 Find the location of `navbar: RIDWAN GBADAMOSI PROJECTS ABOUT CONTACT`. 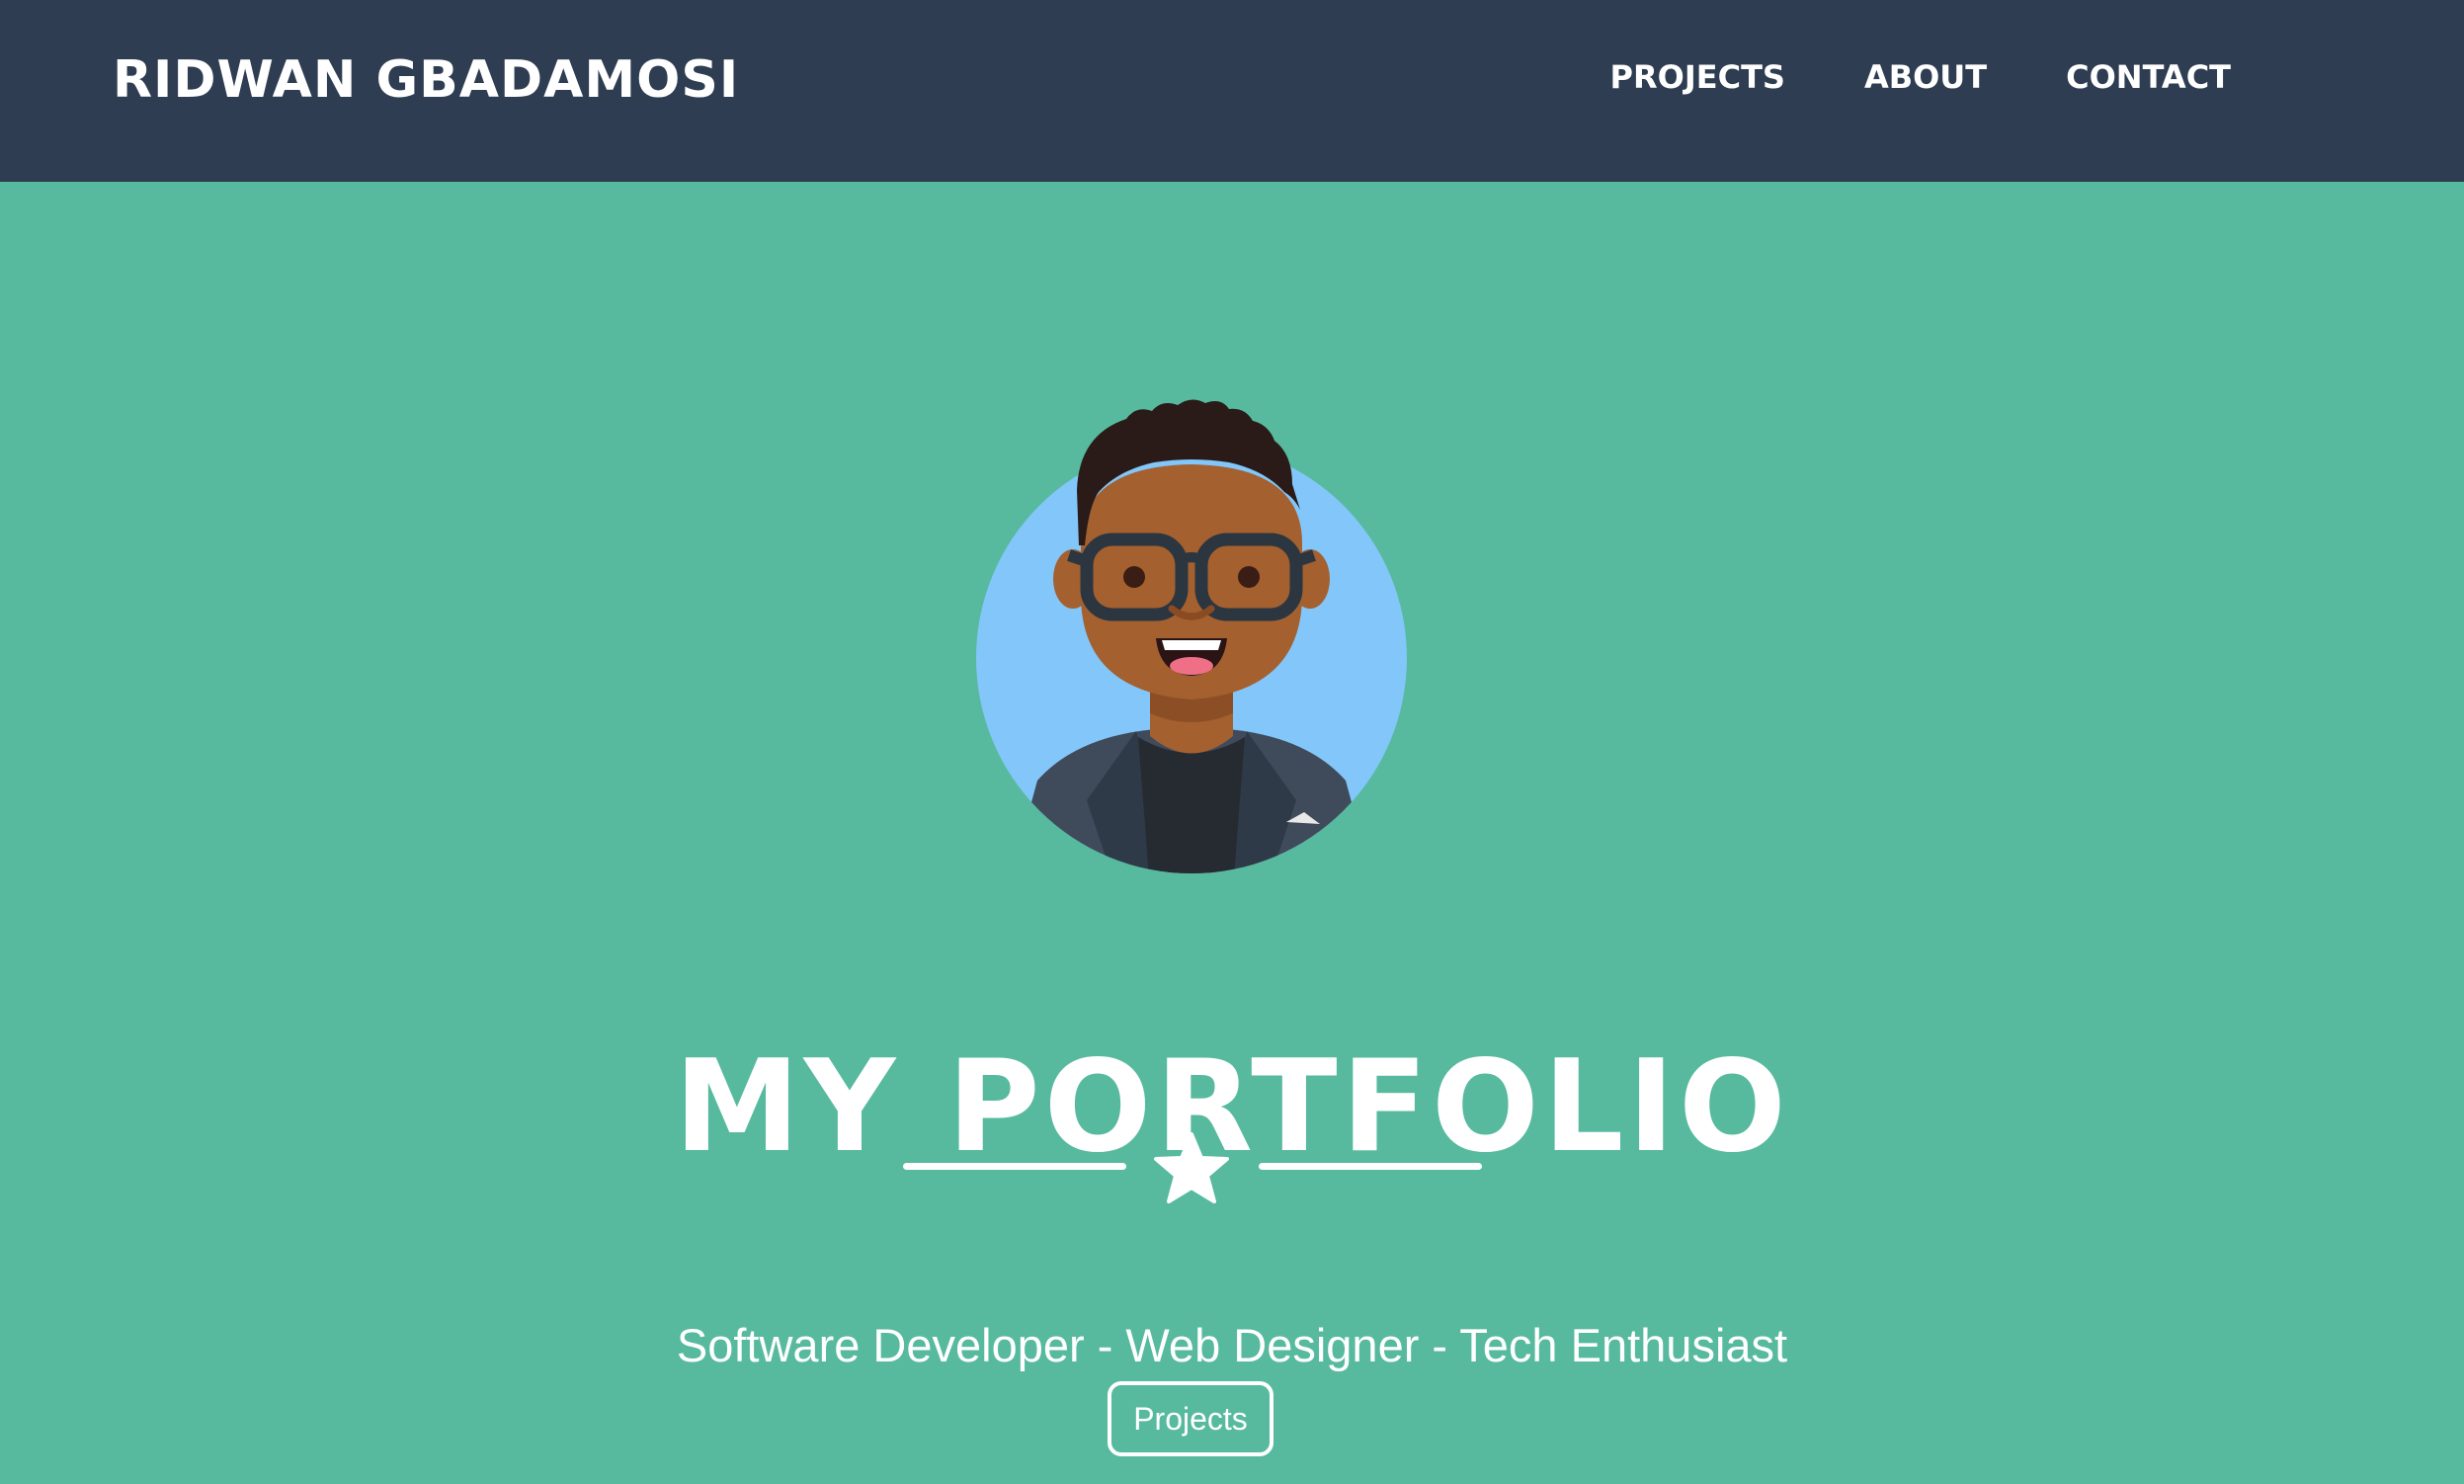

navbar: RIDWAN GBADAMOSI PROJECTS ABOUT CONTACT is located at coordinates (1232, 91).